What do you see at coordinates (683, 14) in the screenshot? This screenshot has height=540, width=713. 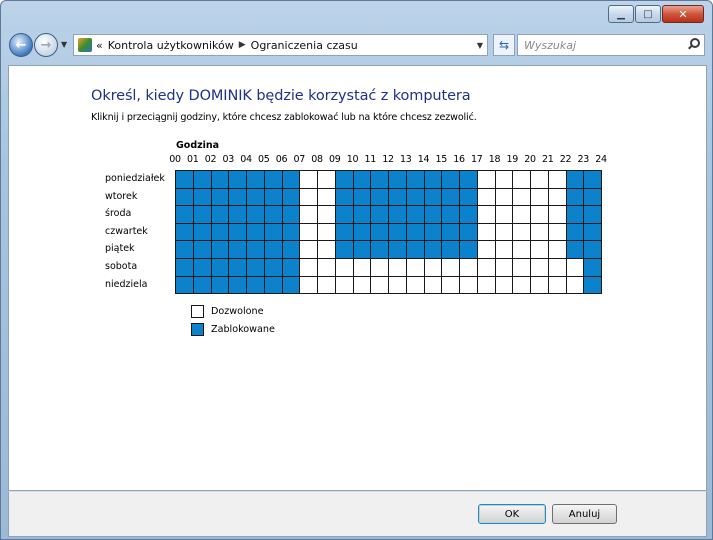 I see `close-button: ✕` at bounding box center [683, 14].